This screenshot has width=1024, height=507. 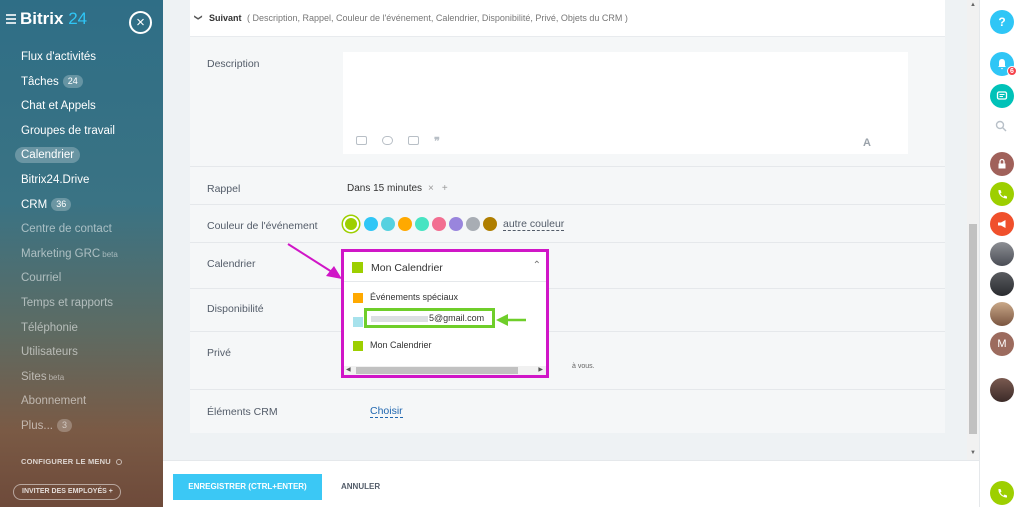 I want to click on reminder-label: Rappel, so click(x=224, y=189).